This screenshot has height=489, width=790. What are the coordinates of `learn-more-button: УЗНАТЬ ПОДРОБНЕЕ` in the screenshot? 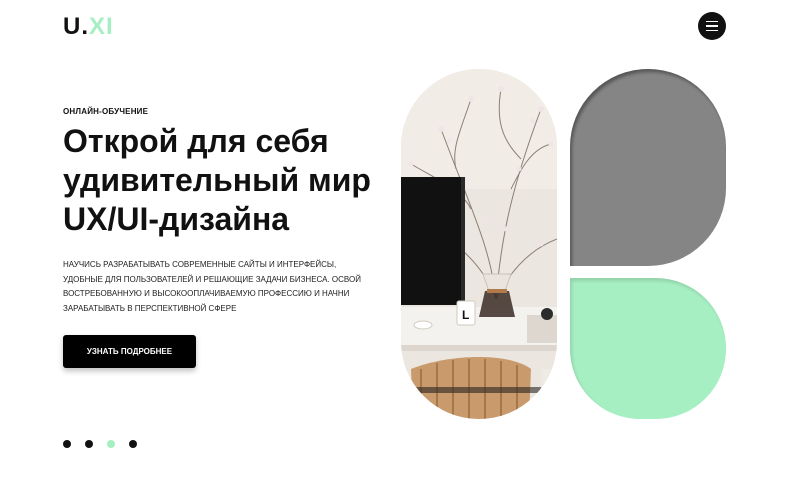 It's located at (129, 351).